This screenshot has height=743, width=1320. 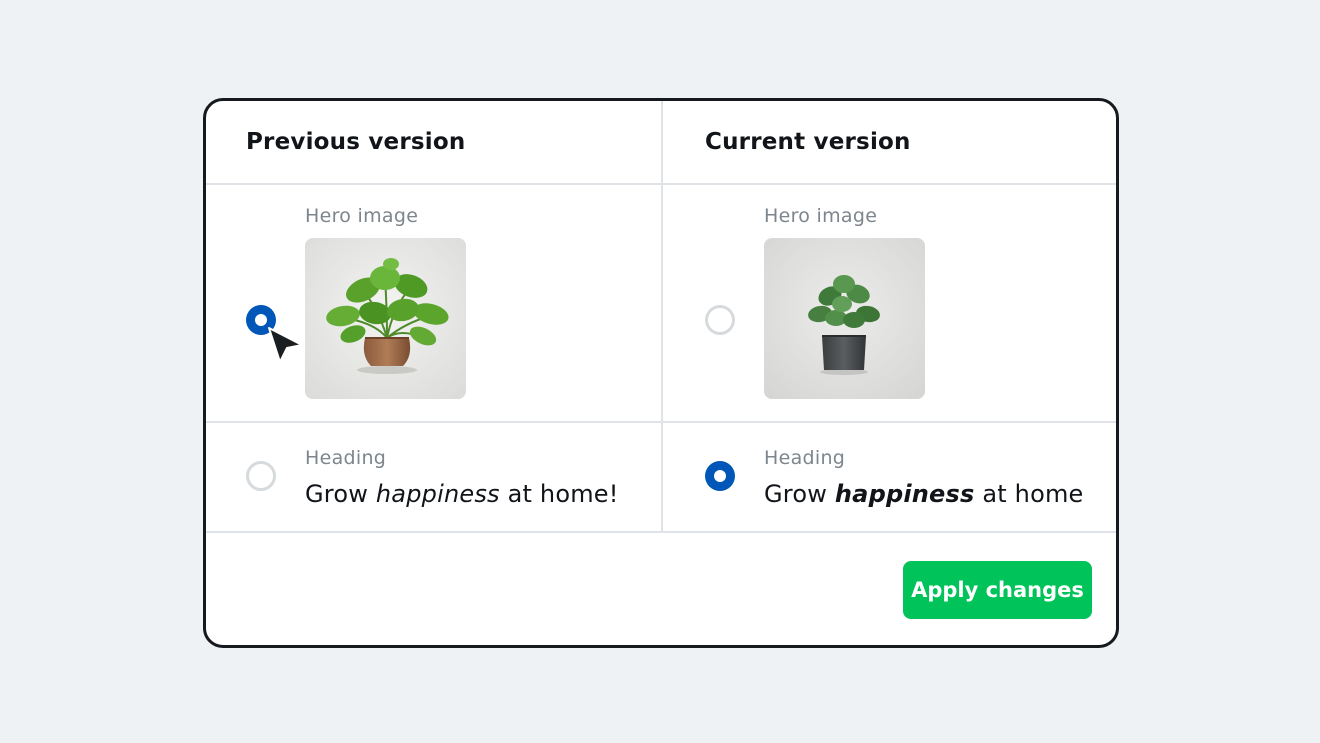 I want to click on plant-terracotta-pot-icon, so click(x=385, y=318).